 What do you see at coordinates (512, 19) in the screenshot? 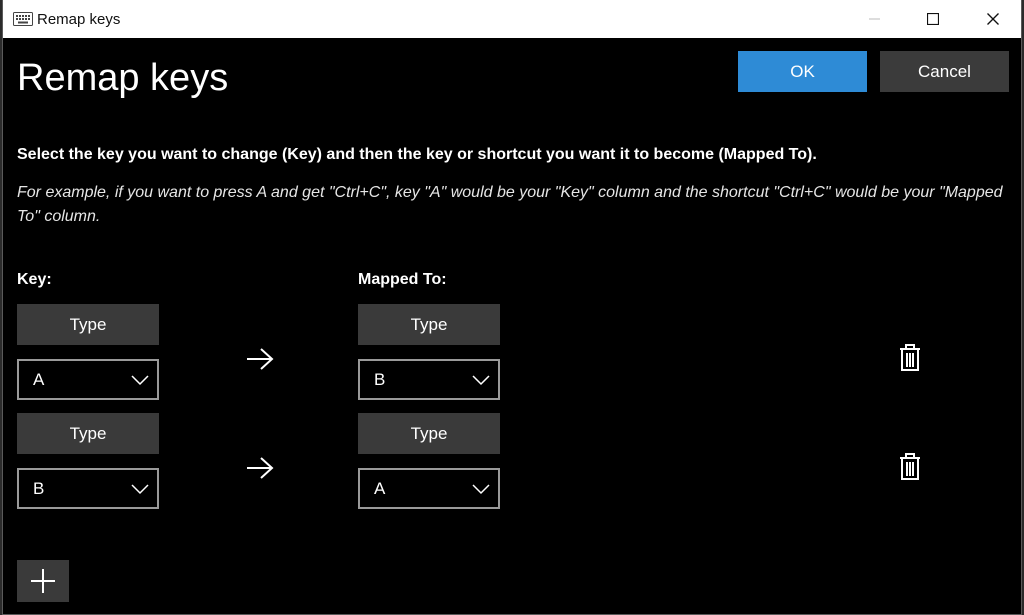
I see `title-bar: Remap keys` at bounding box center [512, 19].